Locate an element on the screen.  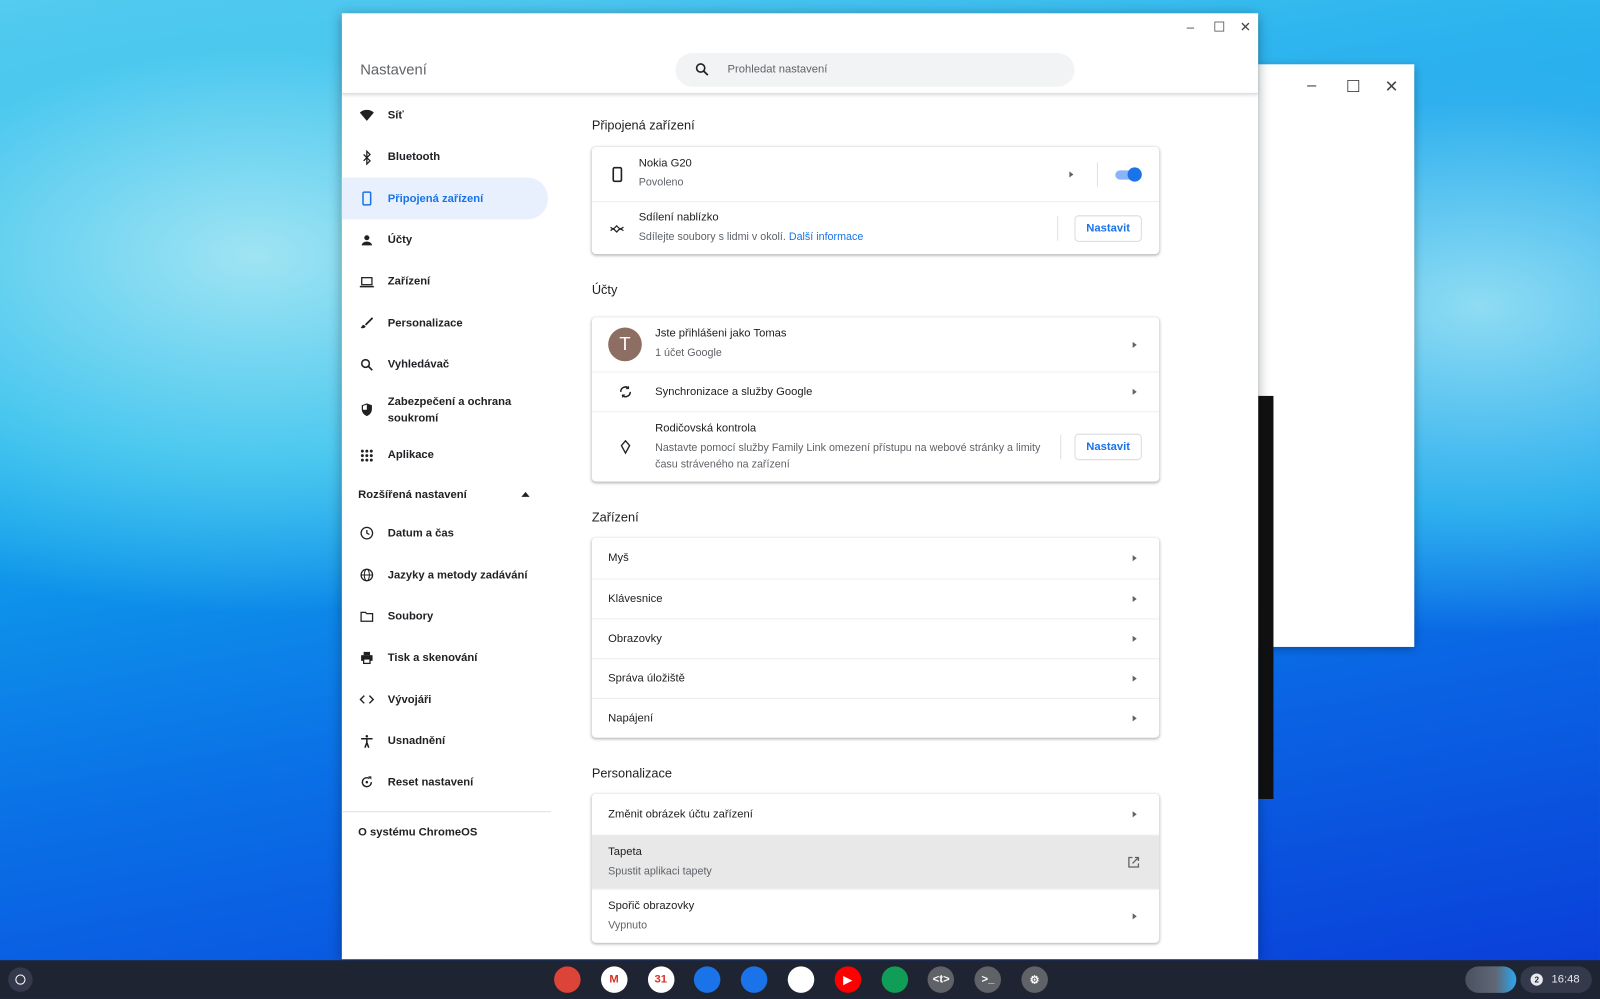
learn-more-link: Další informace is located at coordinates (826, 237).